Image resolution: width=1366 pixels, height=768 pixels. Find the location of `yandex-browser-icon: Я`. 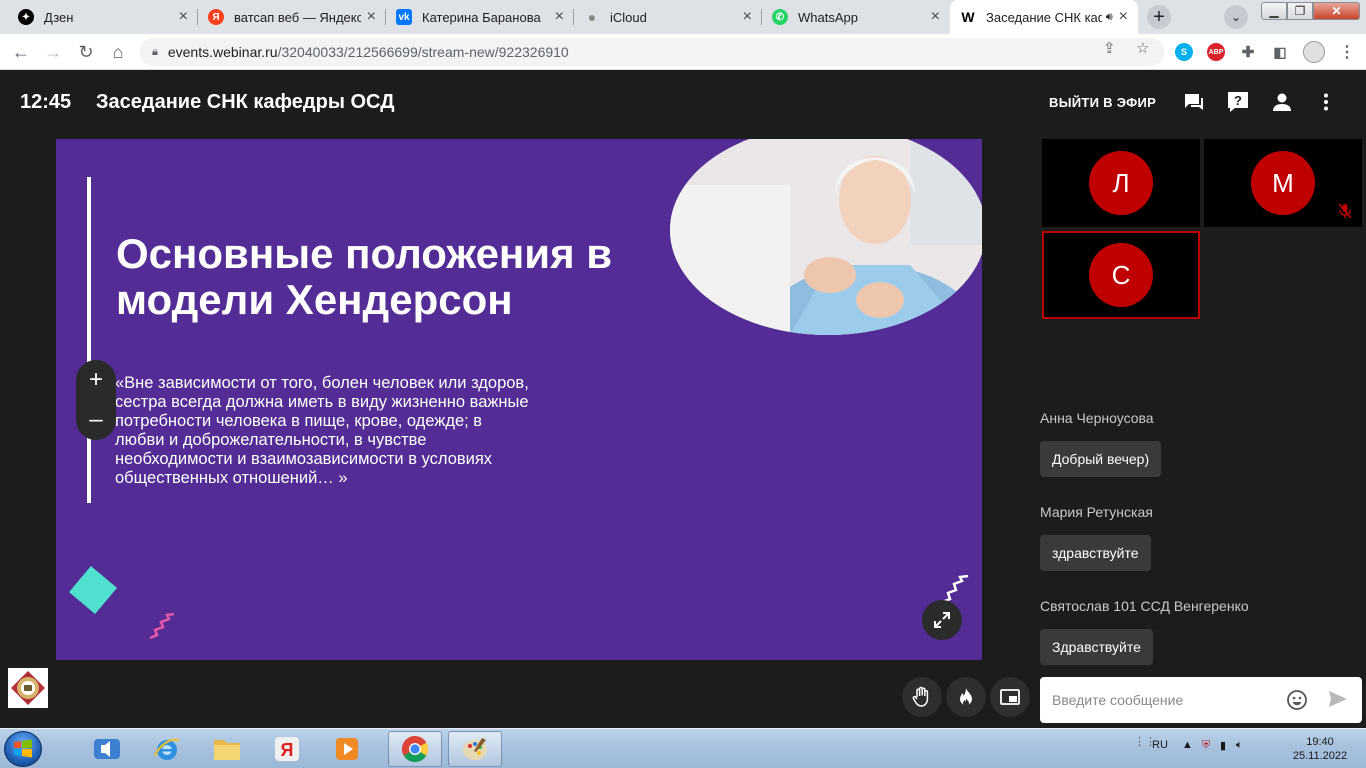

yandex-browser-icon: Я is located at coordinates (287, 749).